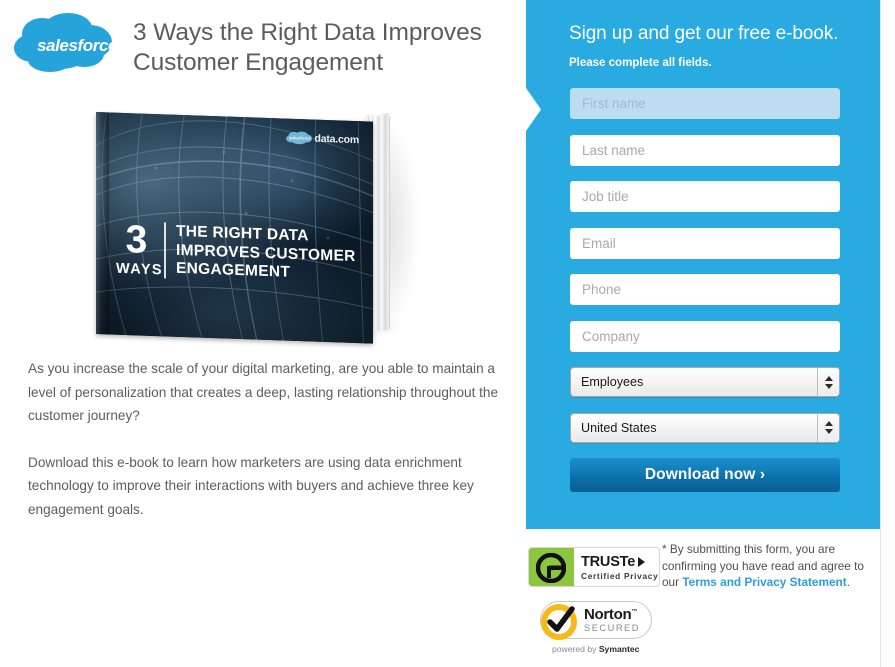  Describe the element at coordinates (165, 250) in the screenshot. I see `cover-divider-rule` at that location.